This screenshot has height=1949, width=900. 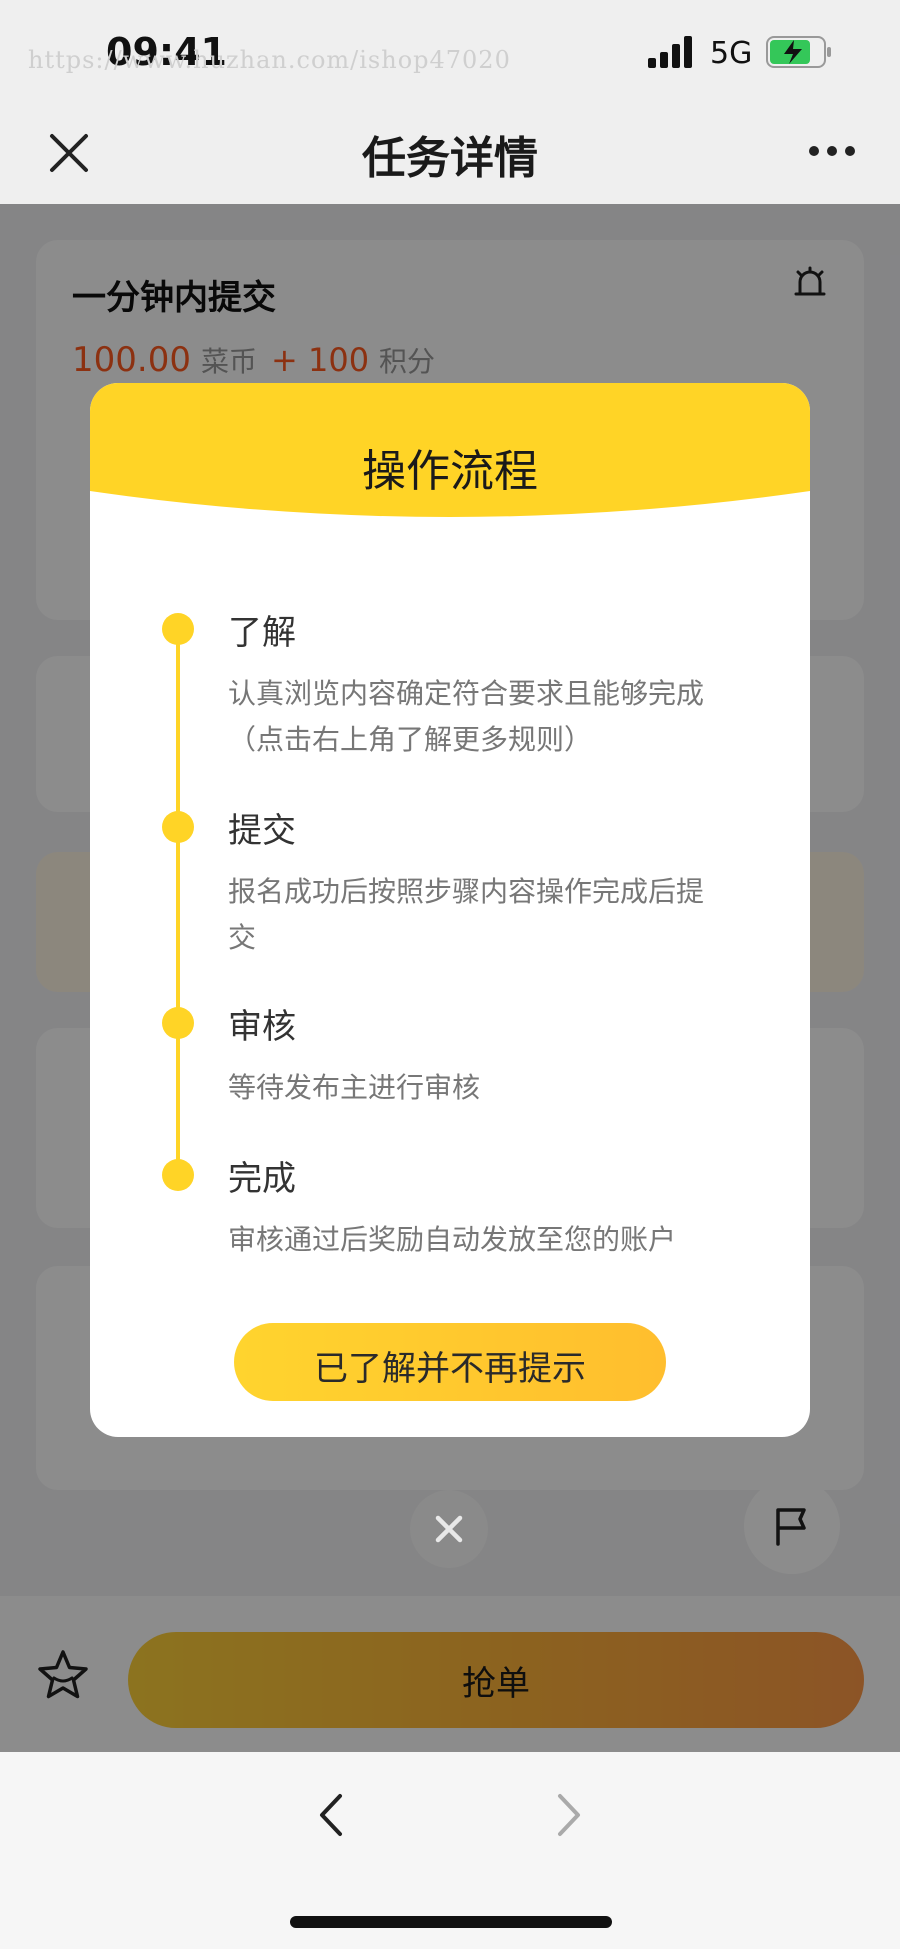 I want to click on battery-icon, so click(x=798, y=52).